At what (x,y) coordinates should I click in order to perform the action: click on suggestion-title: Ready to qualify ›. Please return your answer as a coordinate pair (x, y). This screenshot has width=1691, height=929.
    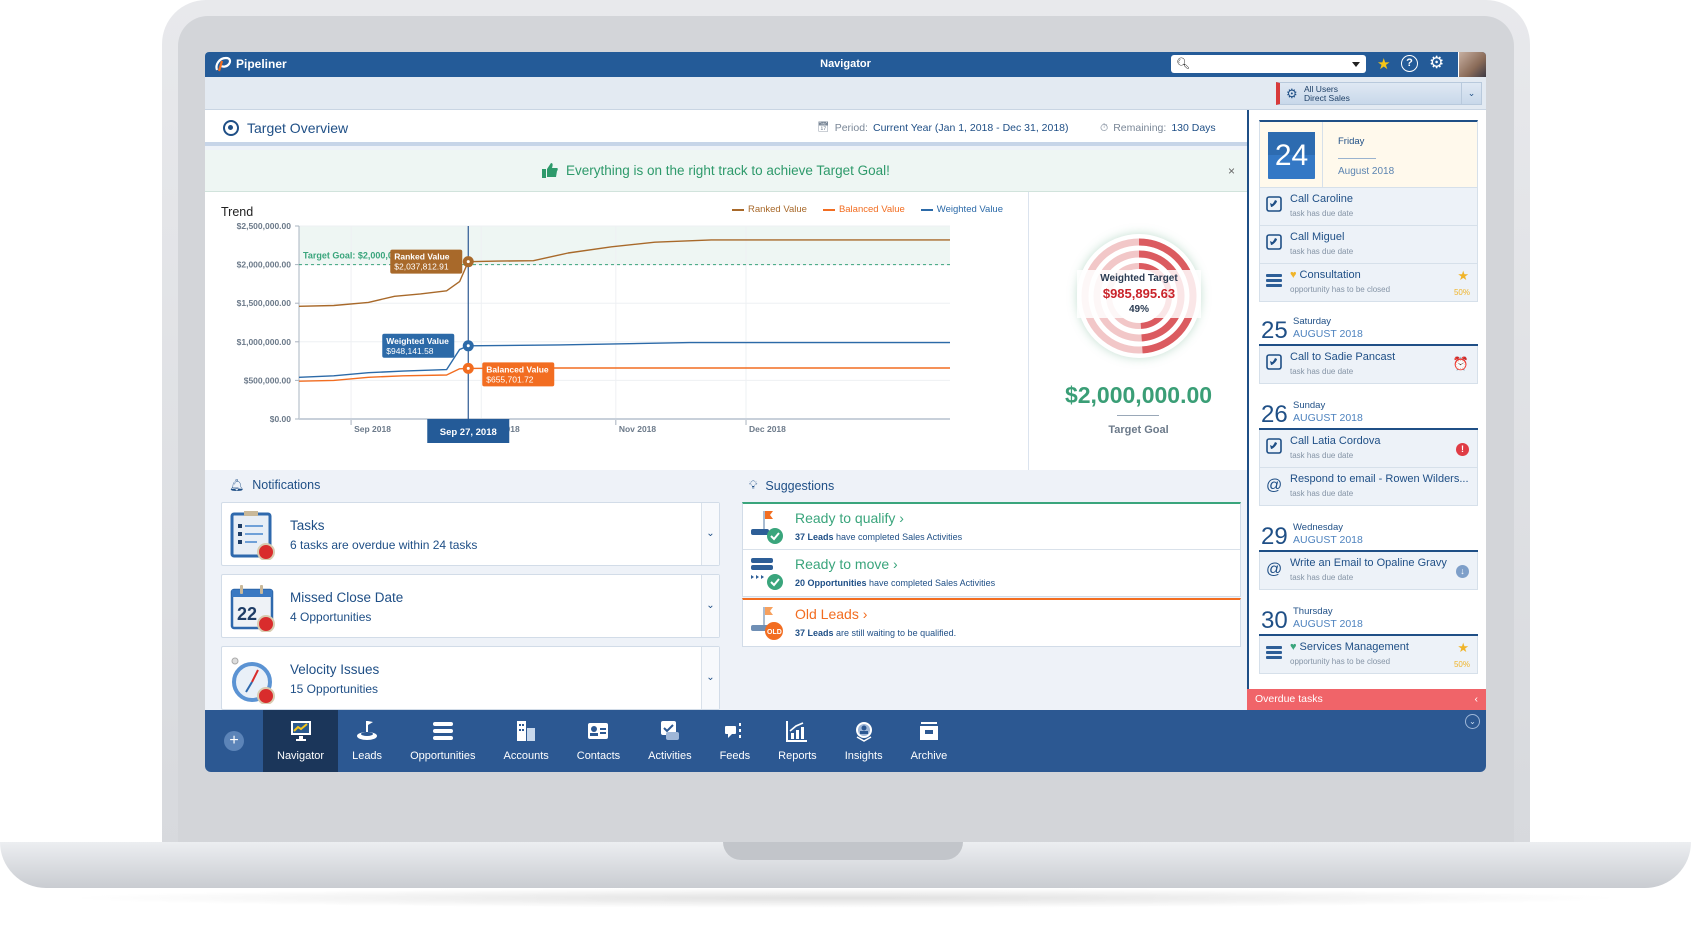
    Looking at the image, I should click on (849, 518).